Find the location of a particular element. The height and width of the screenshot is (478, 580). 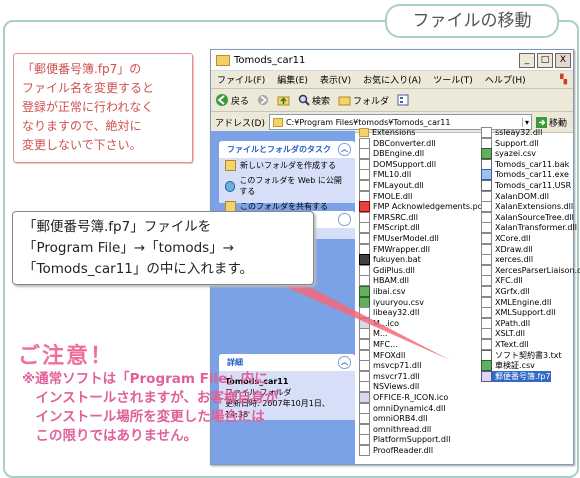

menu-edit: 編集(E) is located at coordinates (292, 79).